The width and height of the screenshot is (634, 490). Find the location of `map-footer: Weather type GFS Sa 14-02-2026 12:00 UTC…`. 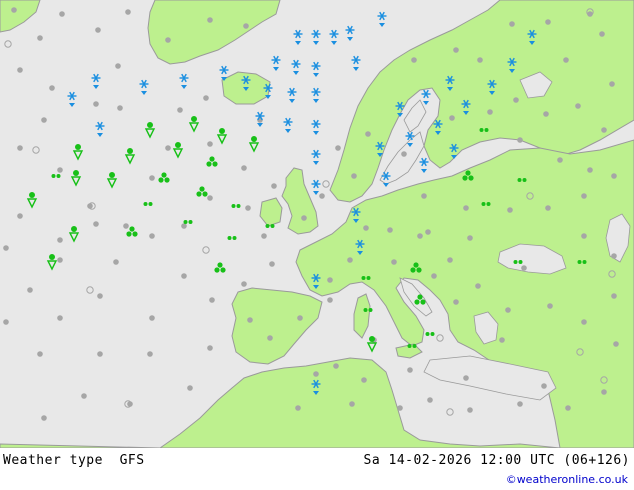

map-footer: Weather type GFS Sa 14-02-2026 12:00 UTC… is located at coordinates (317, 469).